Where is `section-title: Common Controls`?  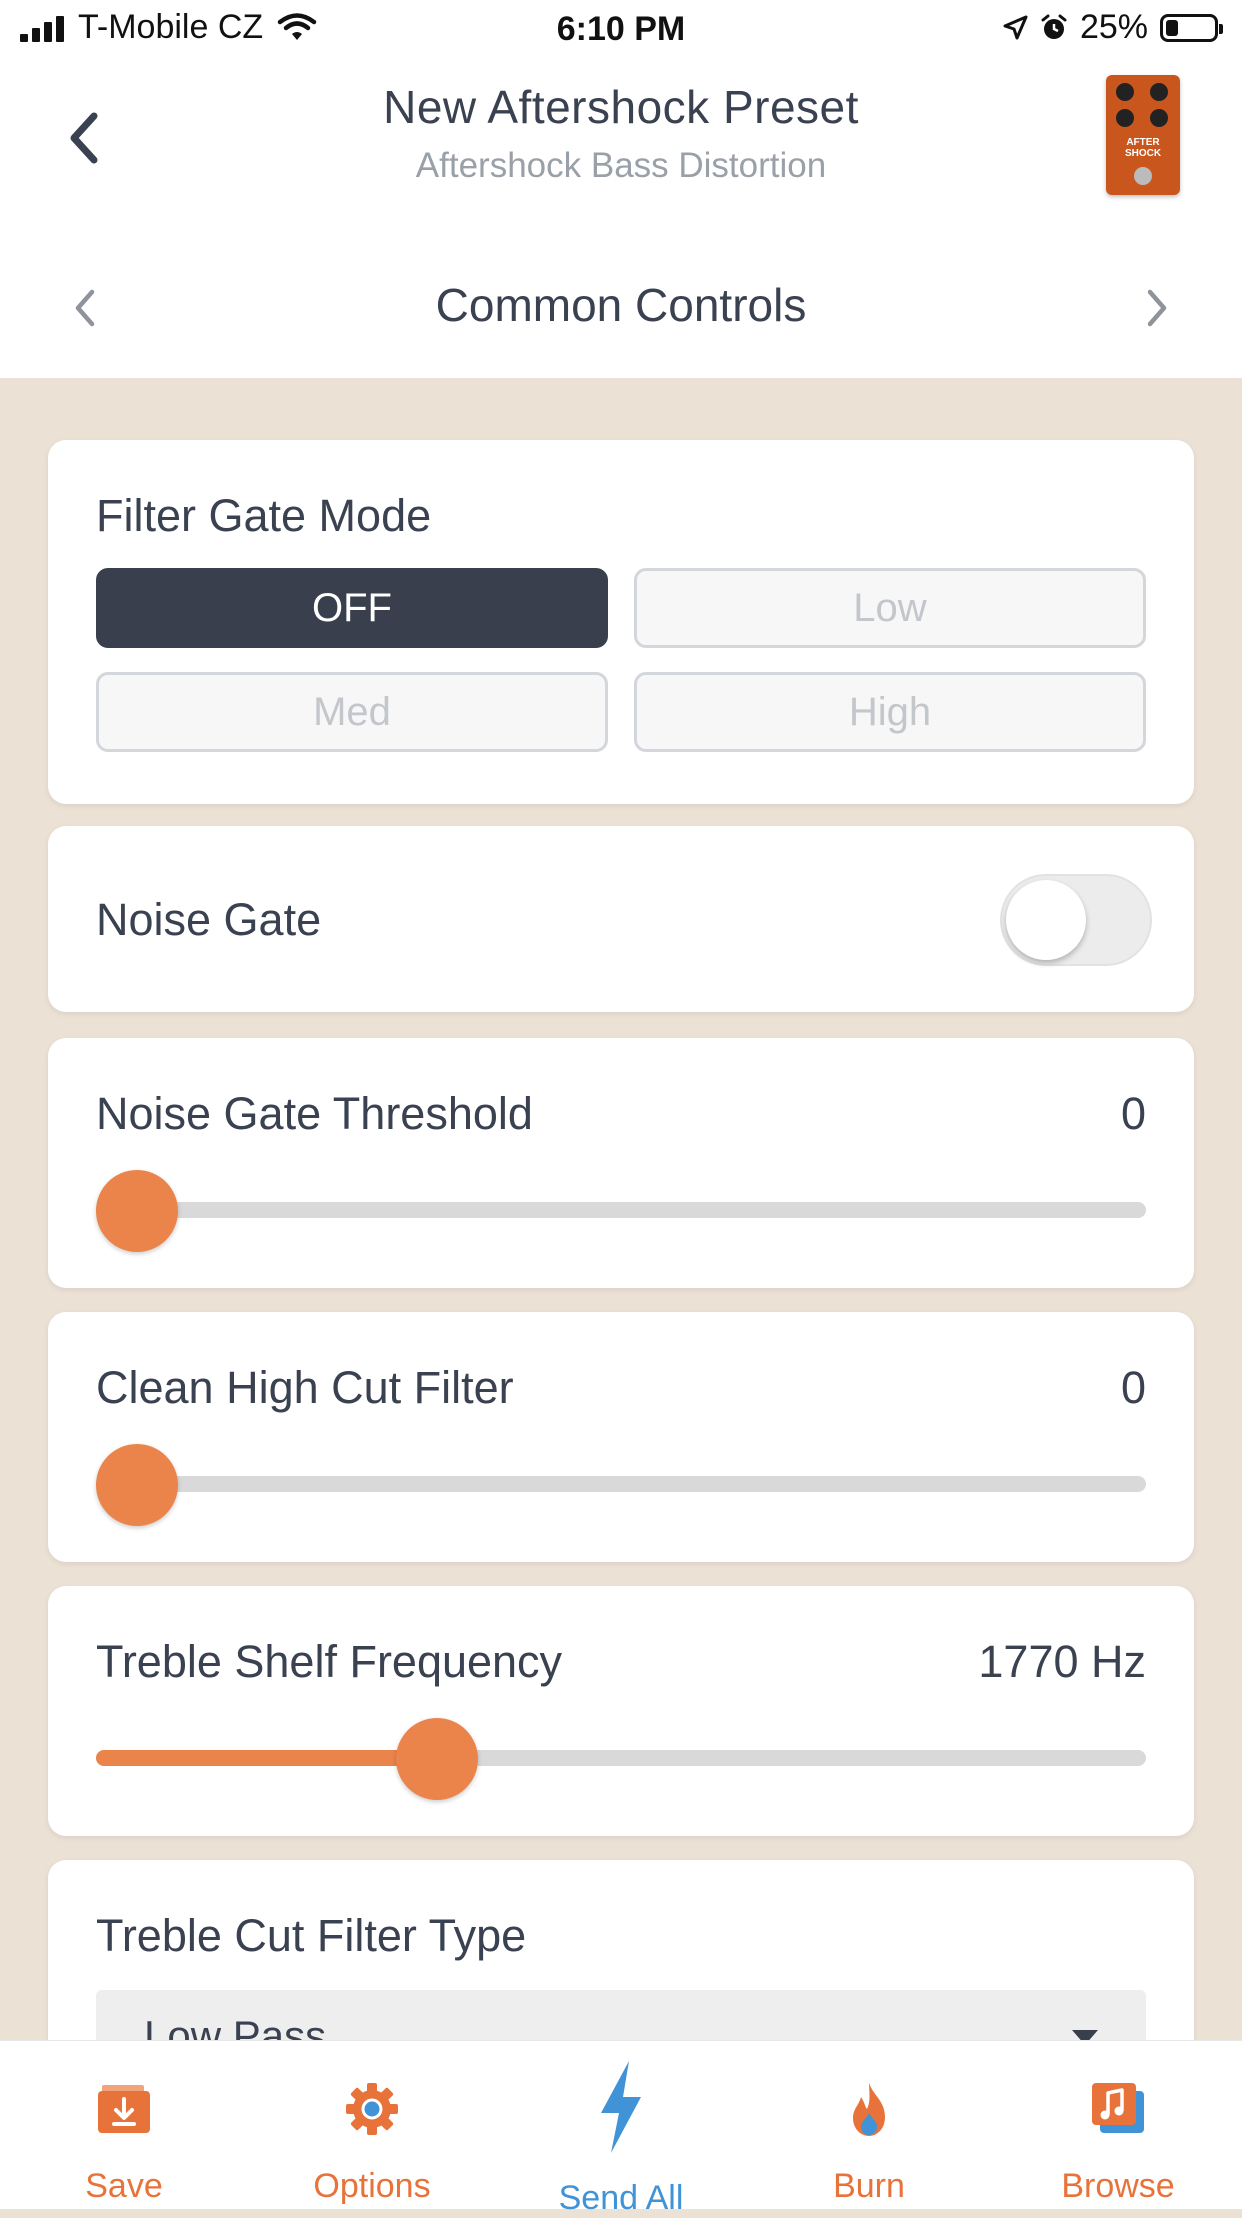
section-title: Common Controls is located at coordinates (621, 305).